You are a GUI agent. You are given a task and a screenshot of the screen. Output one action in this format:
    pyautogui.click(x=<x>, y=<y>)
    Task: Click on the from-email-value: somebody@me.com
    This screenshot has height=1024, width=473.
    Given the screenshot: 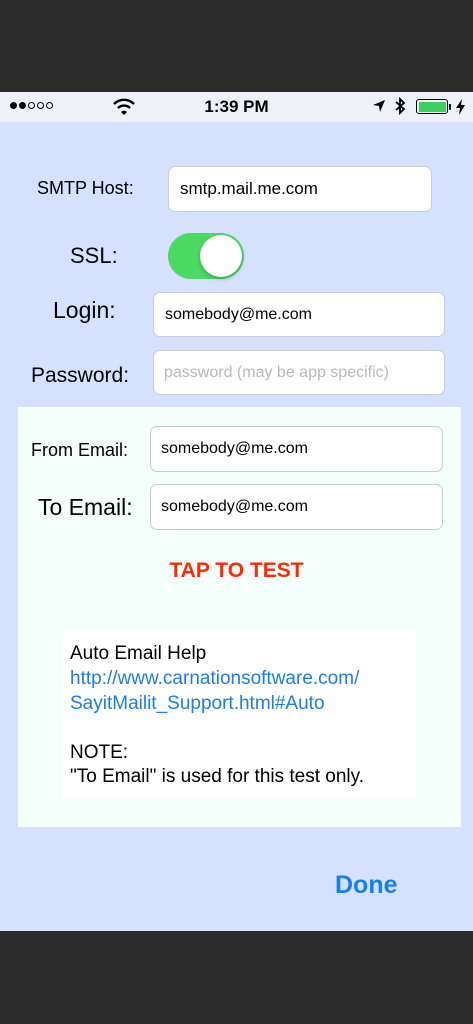 What is the action you would take?
    pyautogui.click(x=234, y=448)
    